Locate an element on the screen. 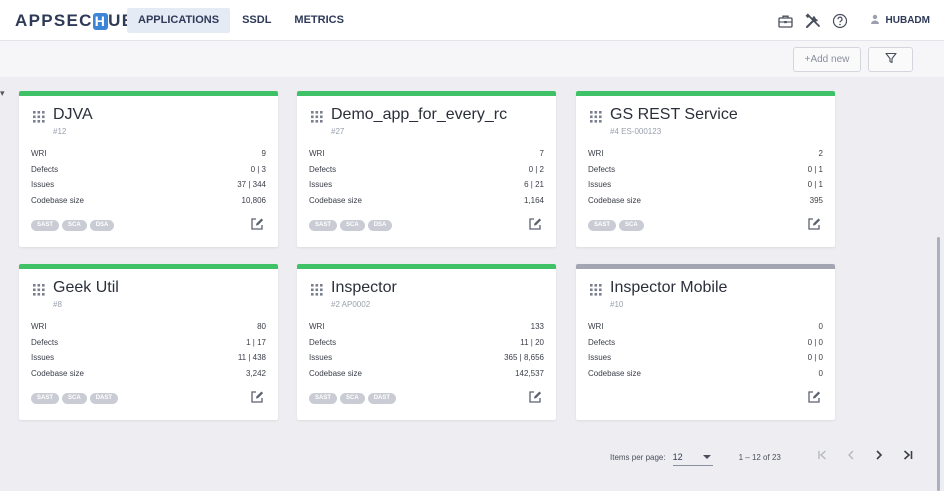 This screenshot has height=491, width=944. metric-value-issues: 37 | 344 is located at coordinates (251, 185).